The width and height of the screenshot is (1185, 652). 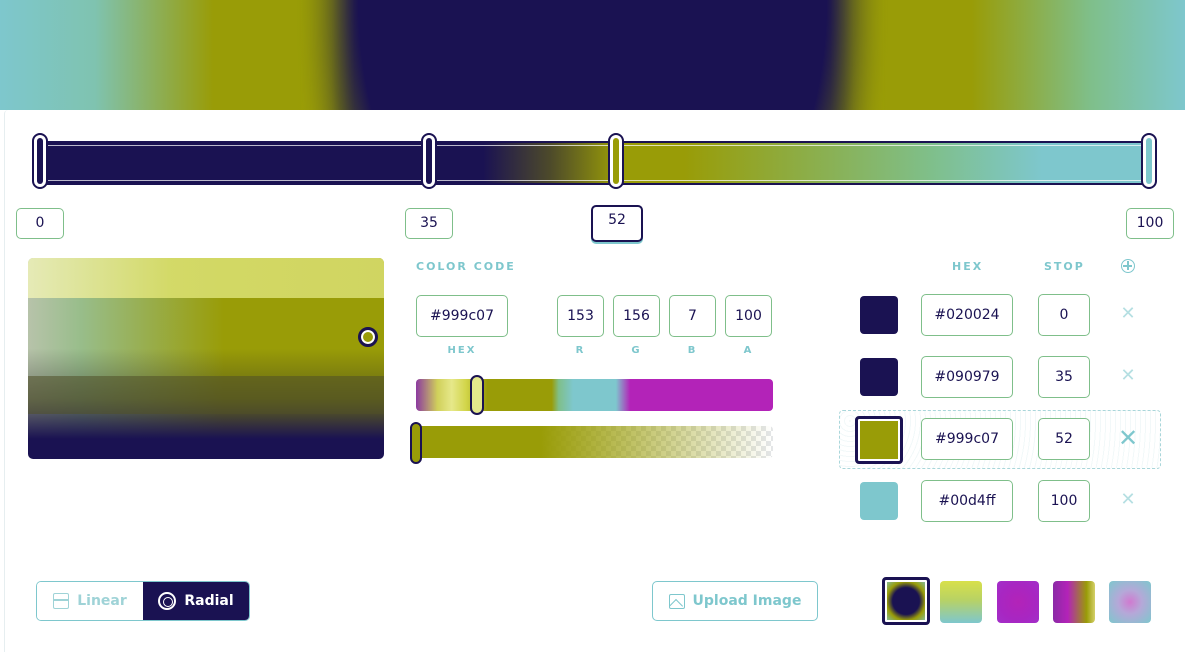 What do you see at coordinates (462, 350) in the screenshot?
I see `hex-label: HEX` at bounding box center [462, 350].